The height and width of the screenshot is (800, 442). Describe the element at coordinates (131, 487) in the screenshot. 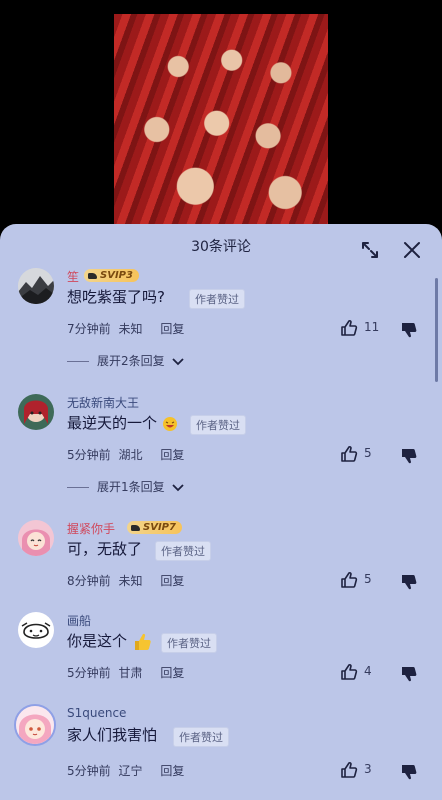

I see `expand-replies-label: 展开1条回复` at that location.